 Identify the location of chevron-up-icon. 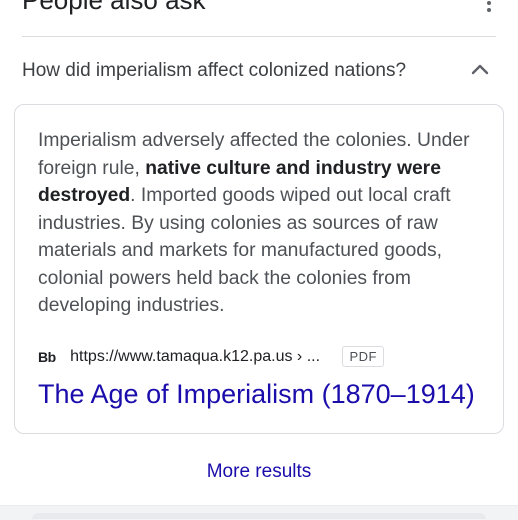
(480, 69).